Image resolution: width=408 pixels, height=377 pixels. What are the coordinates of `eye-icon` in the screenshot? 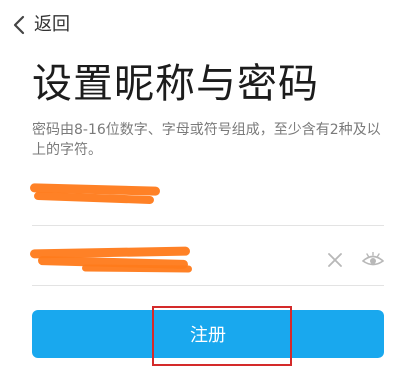 It's located at (373, 260).